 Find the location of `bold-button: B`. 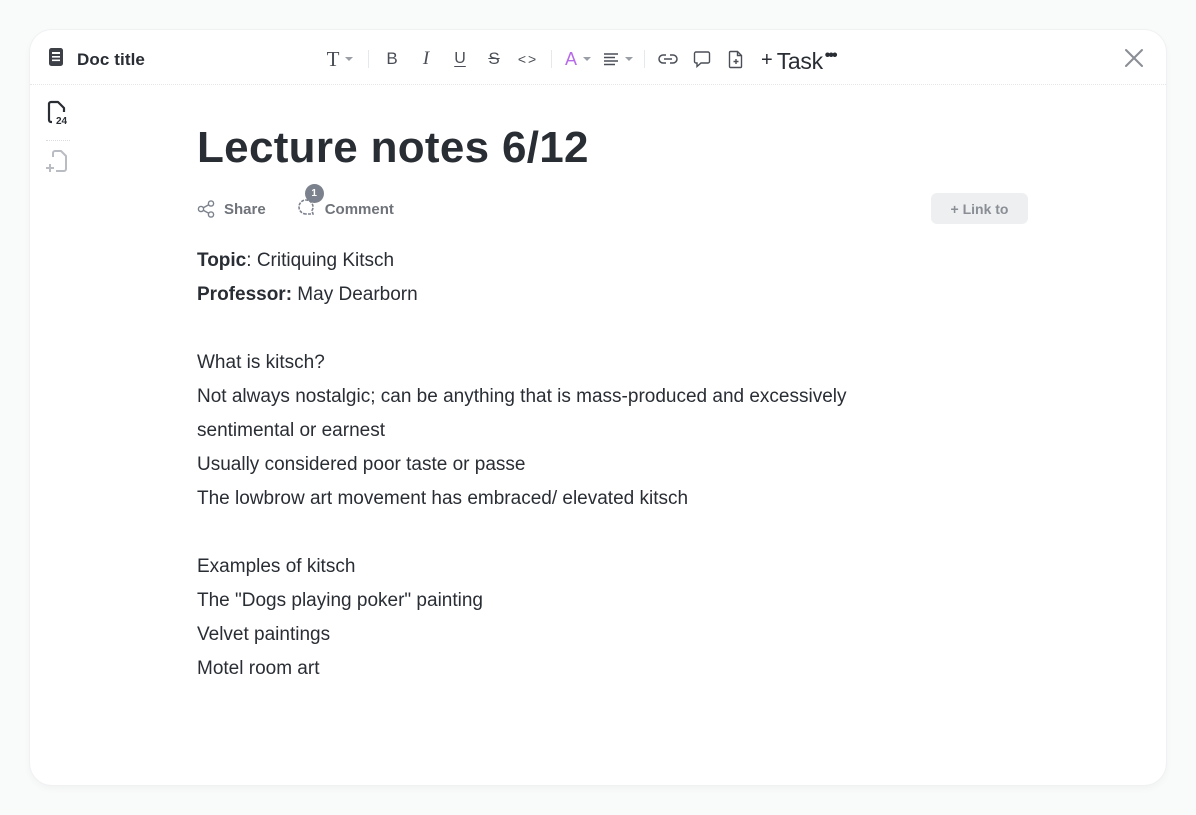

bold-button: B is located at coordinates (392, 59).